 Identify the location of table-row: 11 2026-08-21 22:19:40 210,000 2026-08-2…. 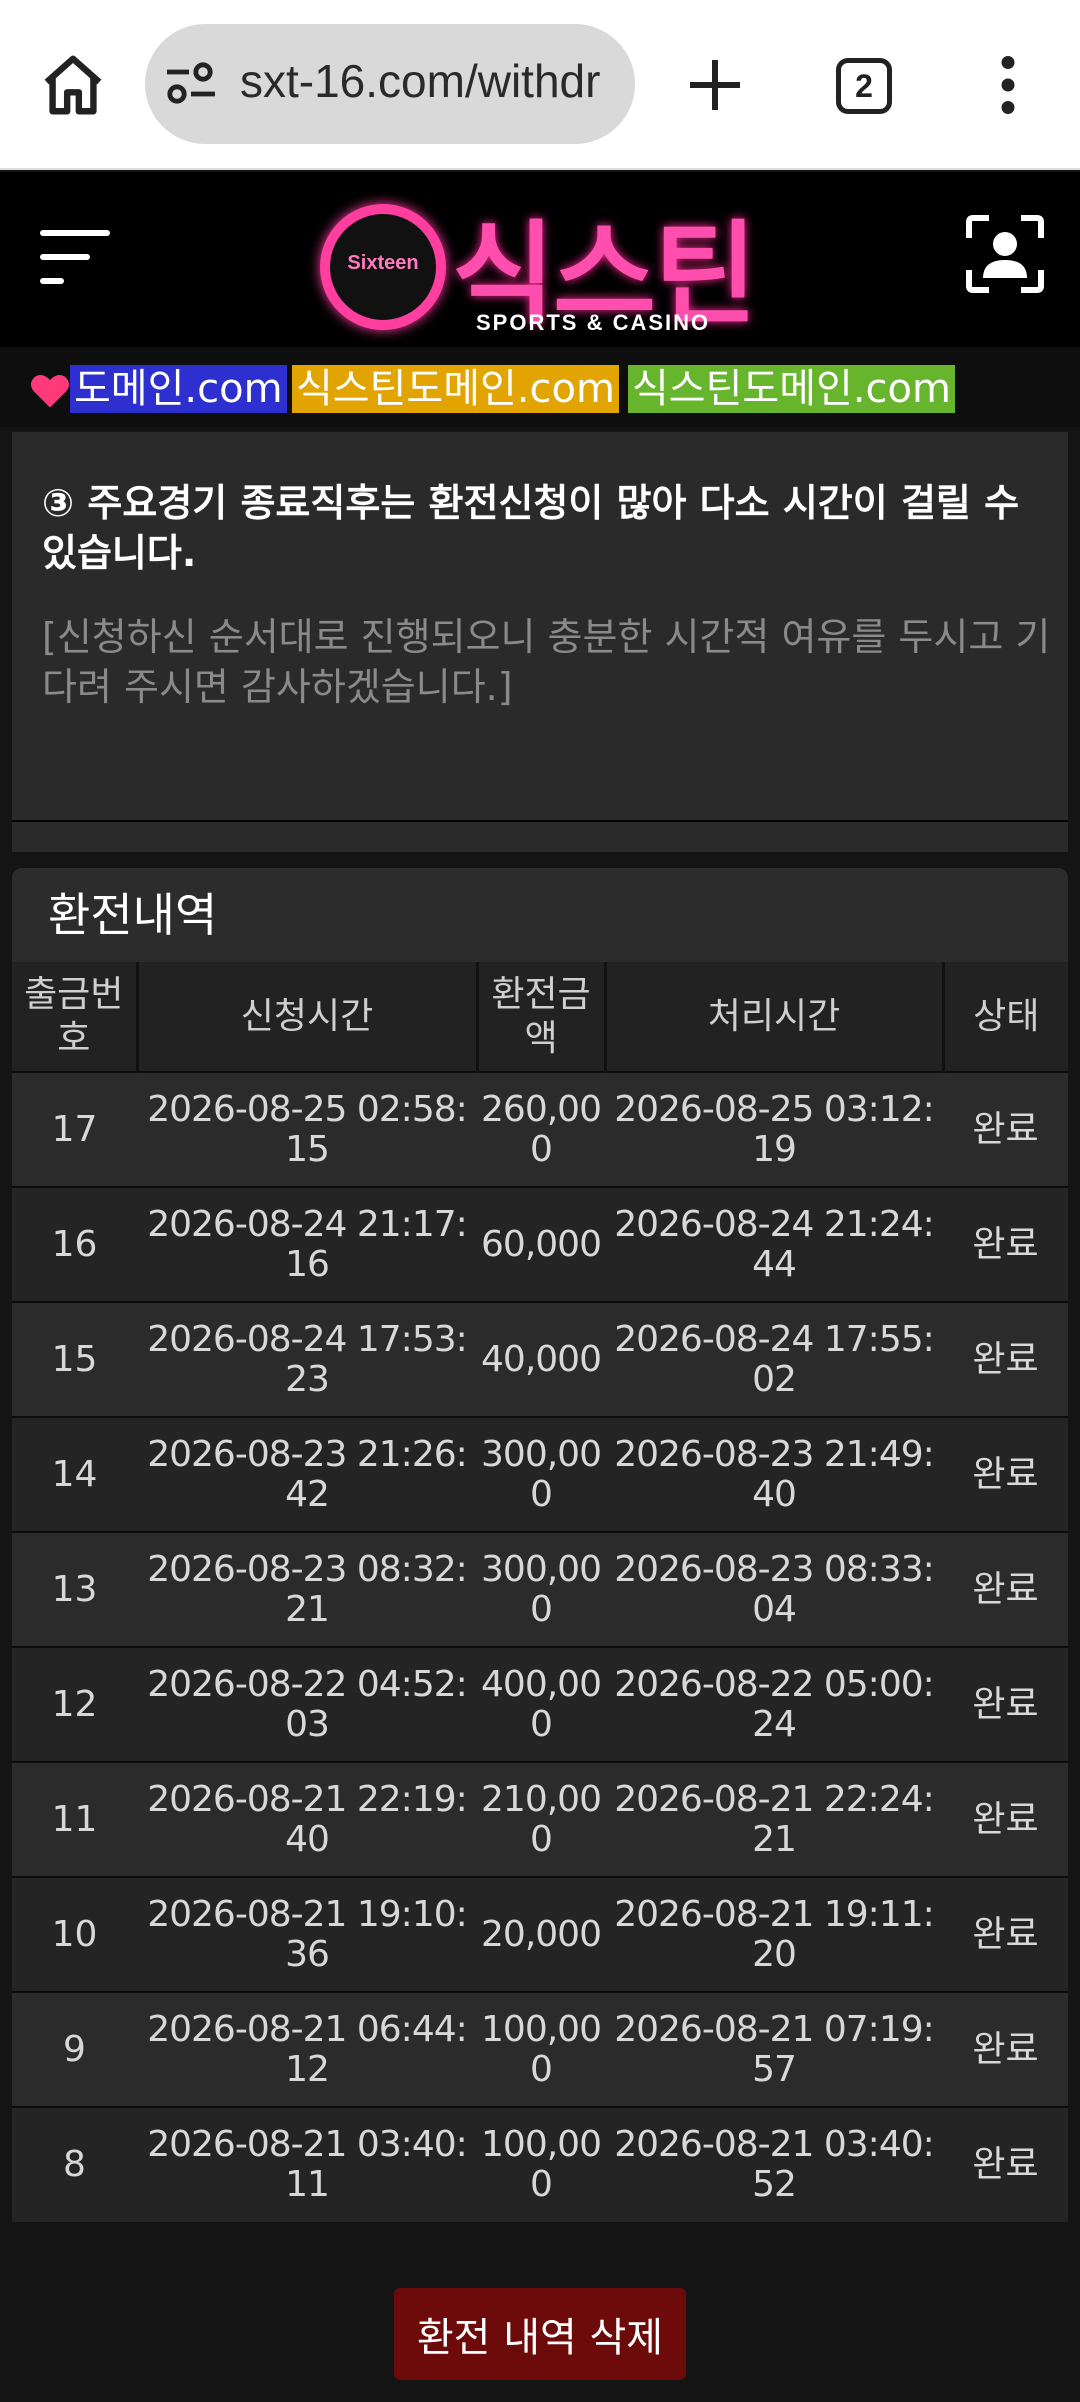
(540, 1819).